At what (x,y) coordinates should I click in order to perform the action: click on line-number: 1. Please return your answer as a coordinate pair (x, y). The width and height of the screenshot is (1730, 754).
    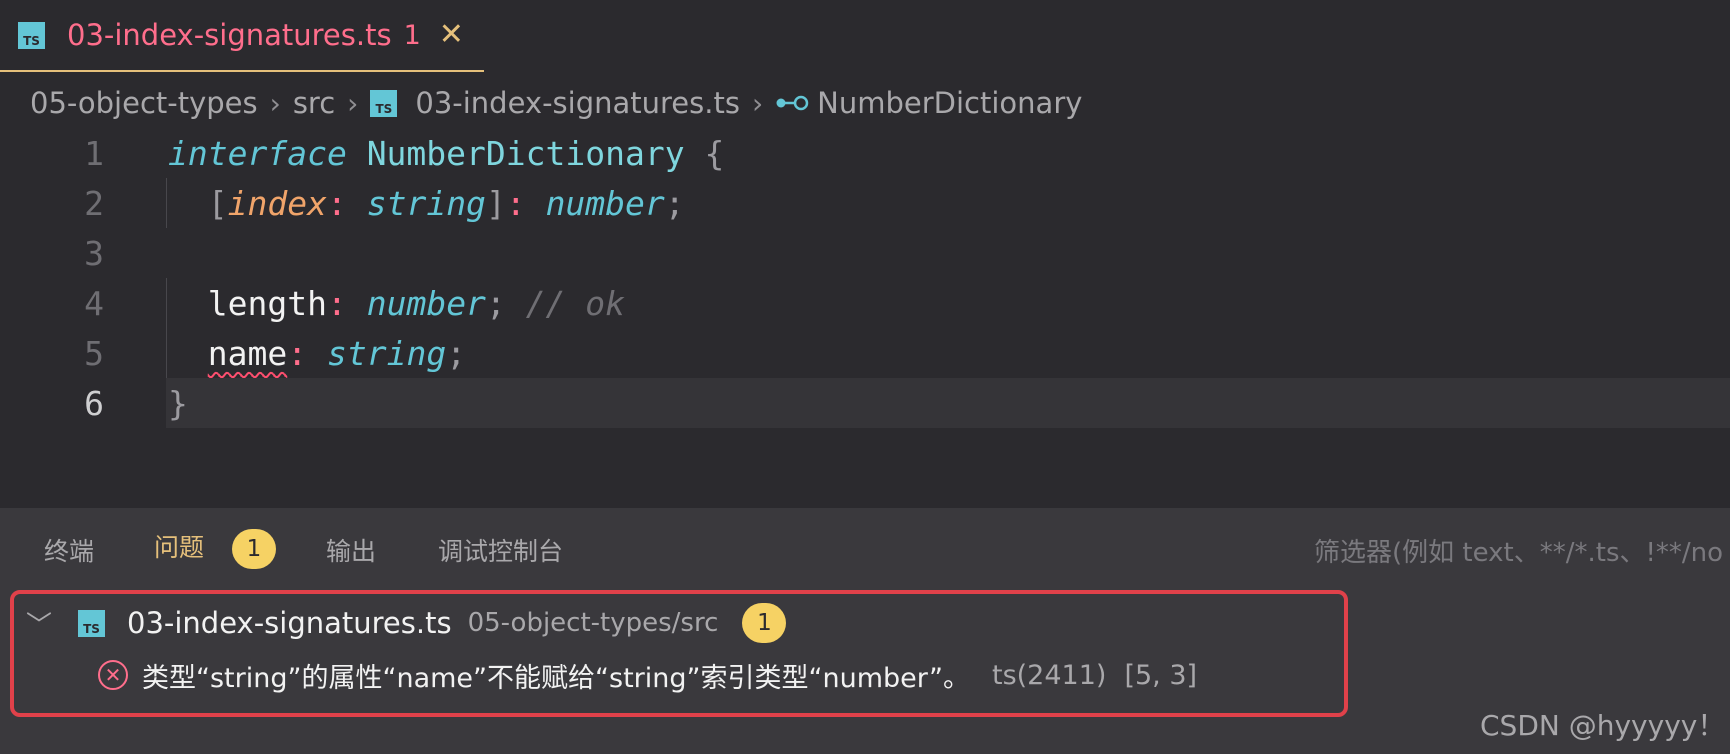
    Looking at the image, I should click on (94, 153).